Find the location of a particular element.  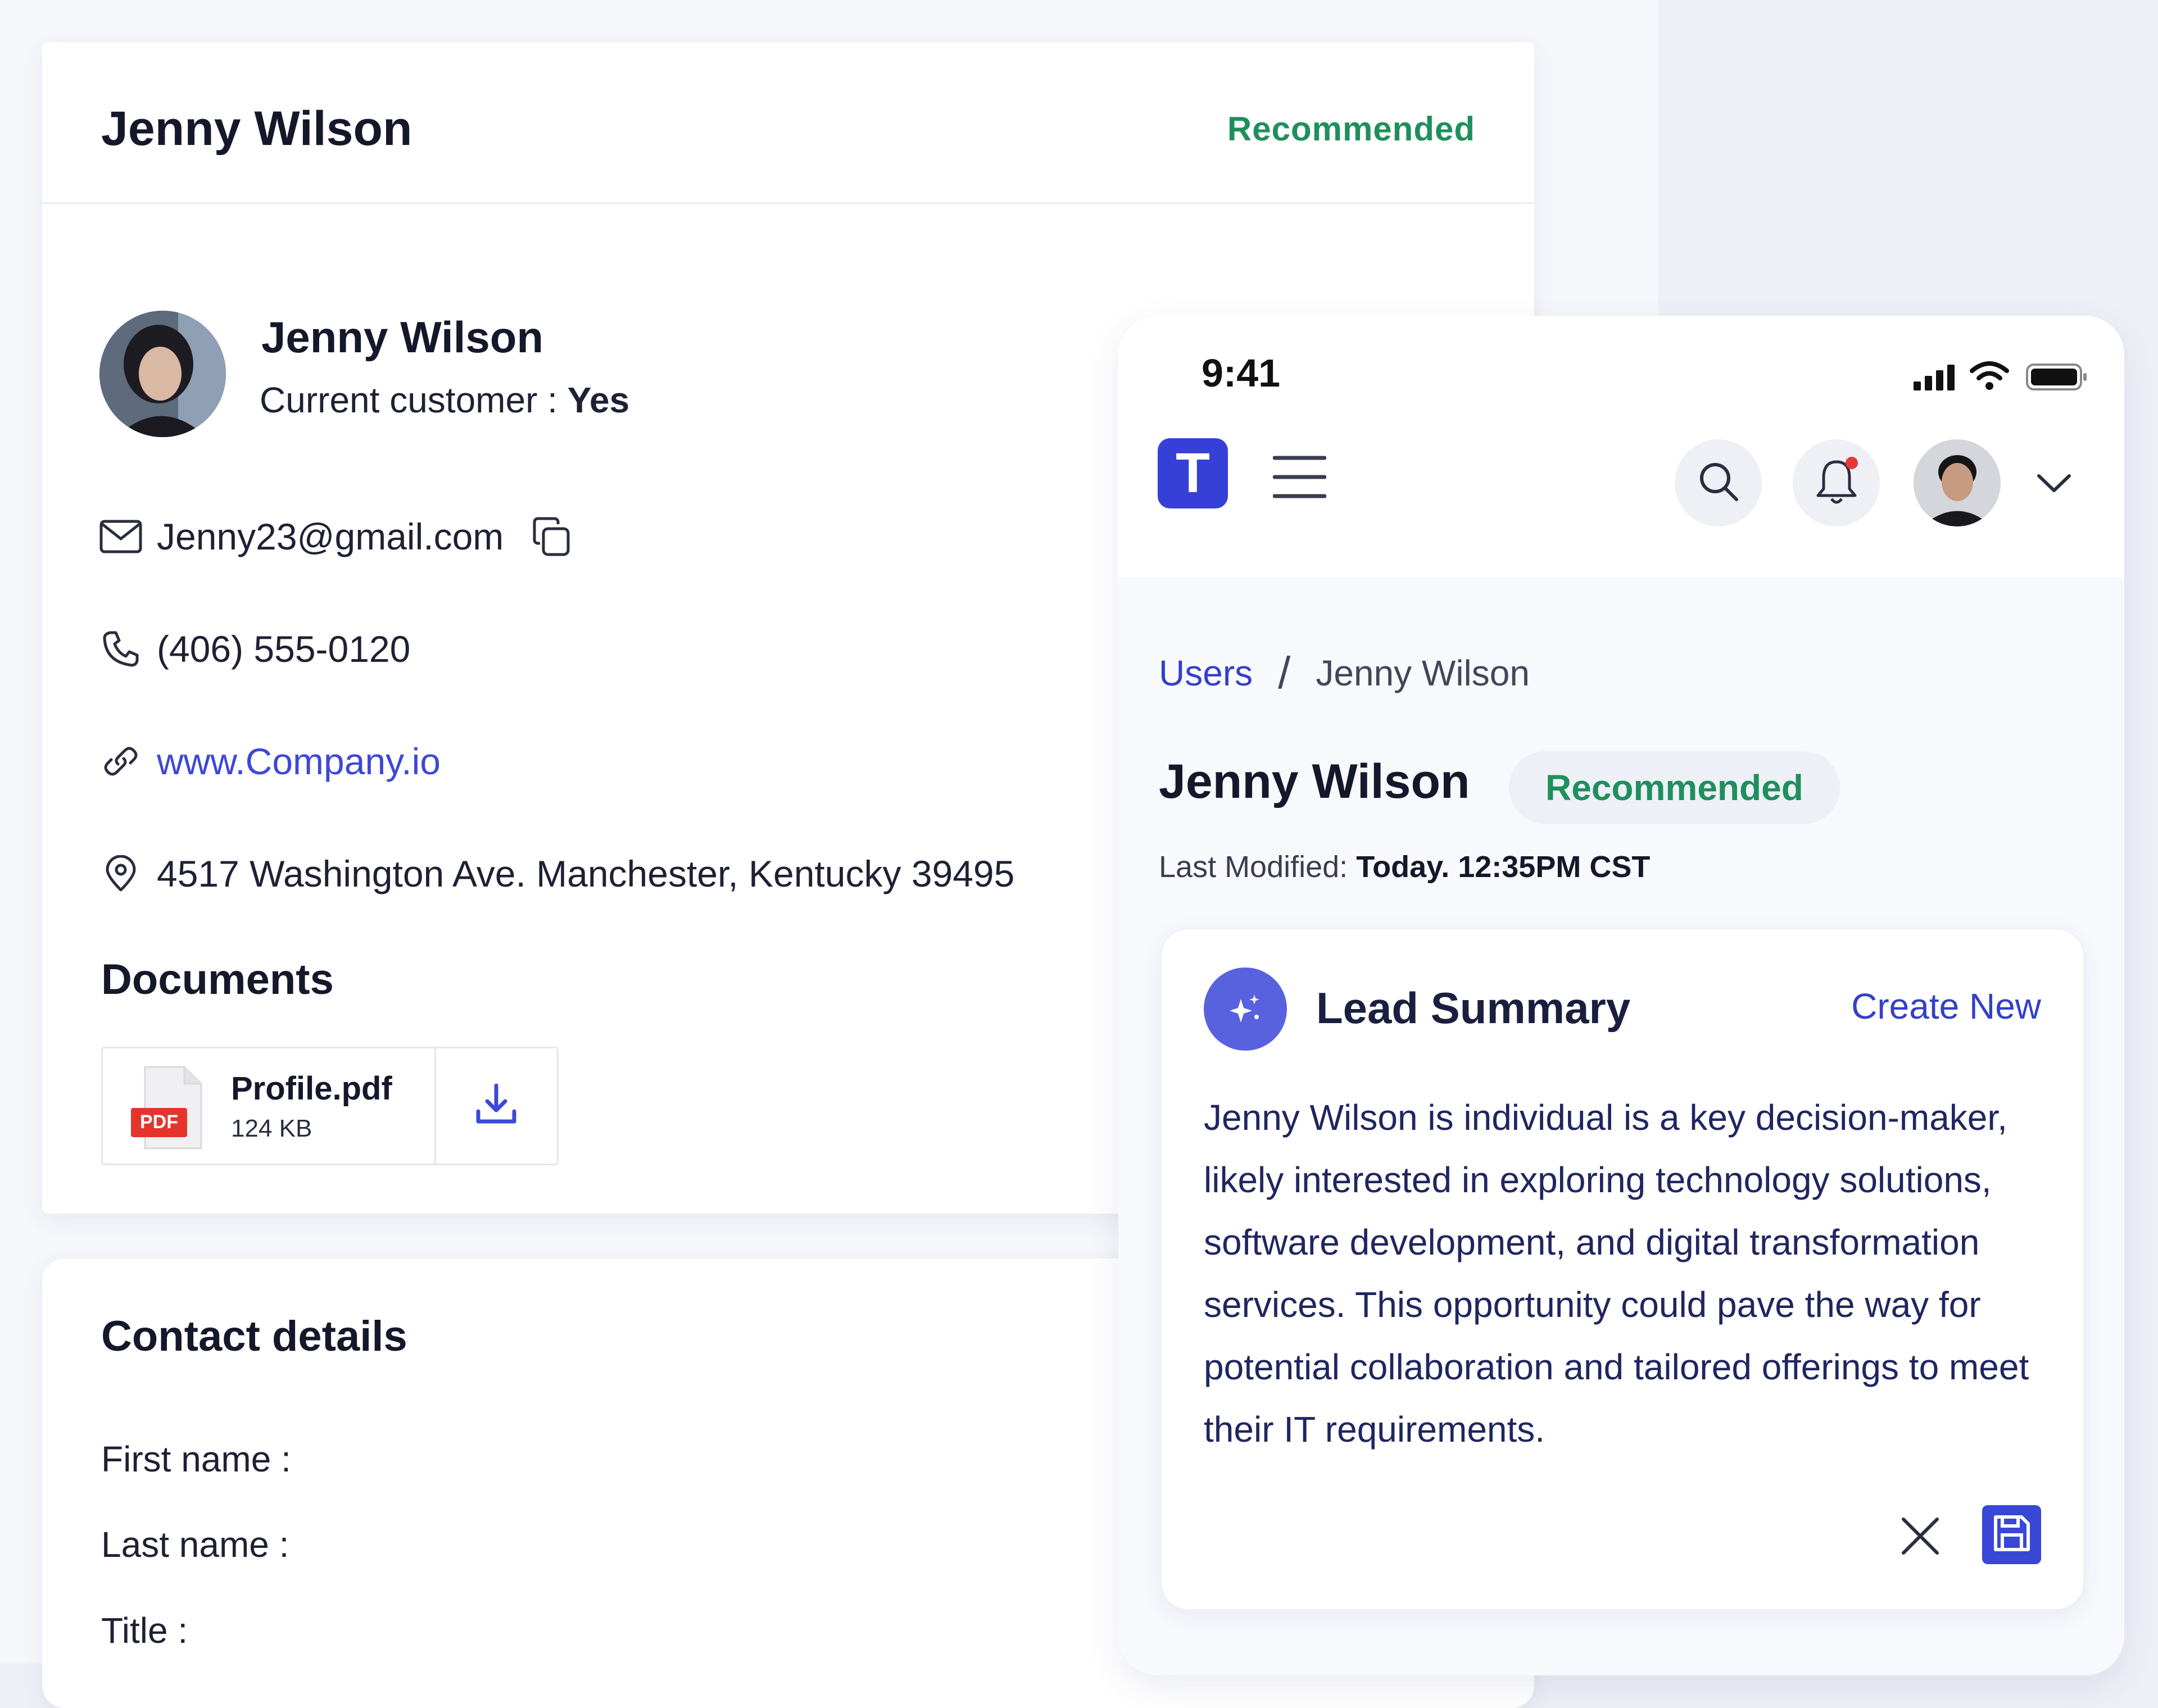

phone-text: (406) 555-0120 is located at coordinates (284, 649).